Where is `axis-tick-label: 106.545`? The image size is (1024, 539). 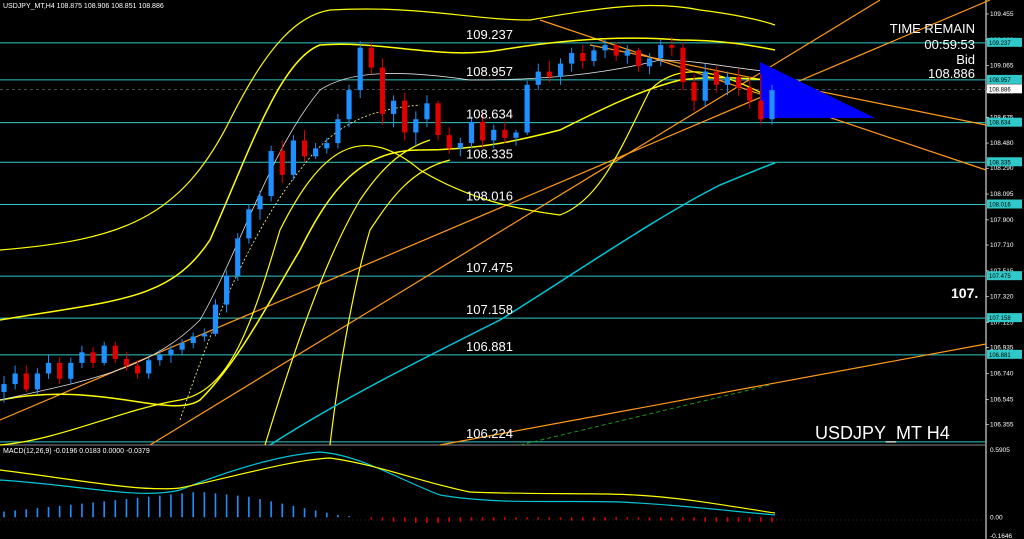 axis-tick-label: 106.545 is located at coordinates (1002, 399).